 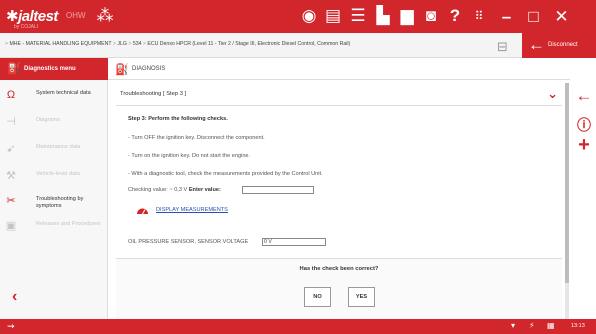 I want to click on add-icon: +, so click(x=584, y=145).